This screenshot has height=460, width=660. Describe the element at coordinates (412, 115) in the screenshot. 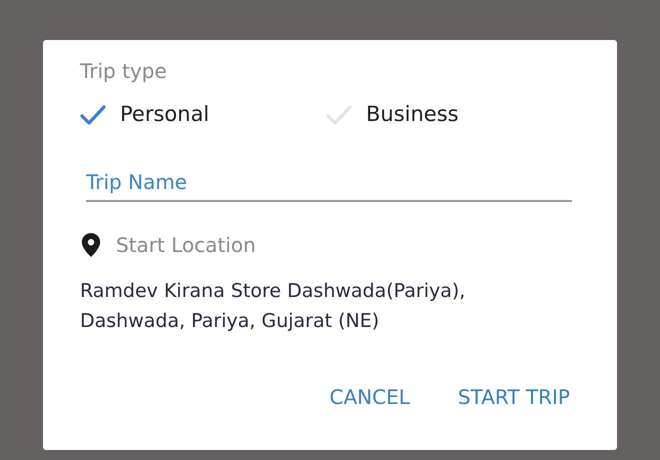

I see `option-label: Business` at that location.